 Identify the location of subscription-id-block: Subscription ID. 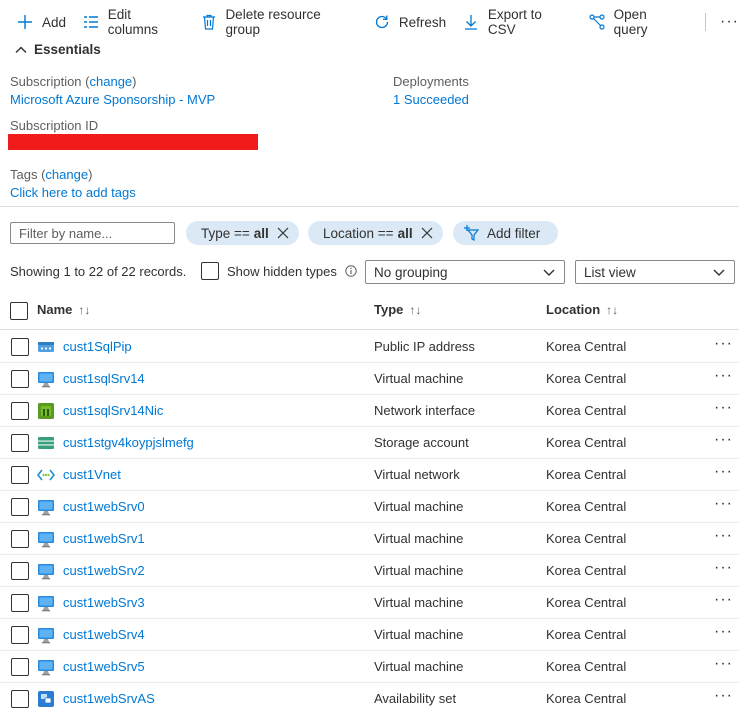
(54, 126).